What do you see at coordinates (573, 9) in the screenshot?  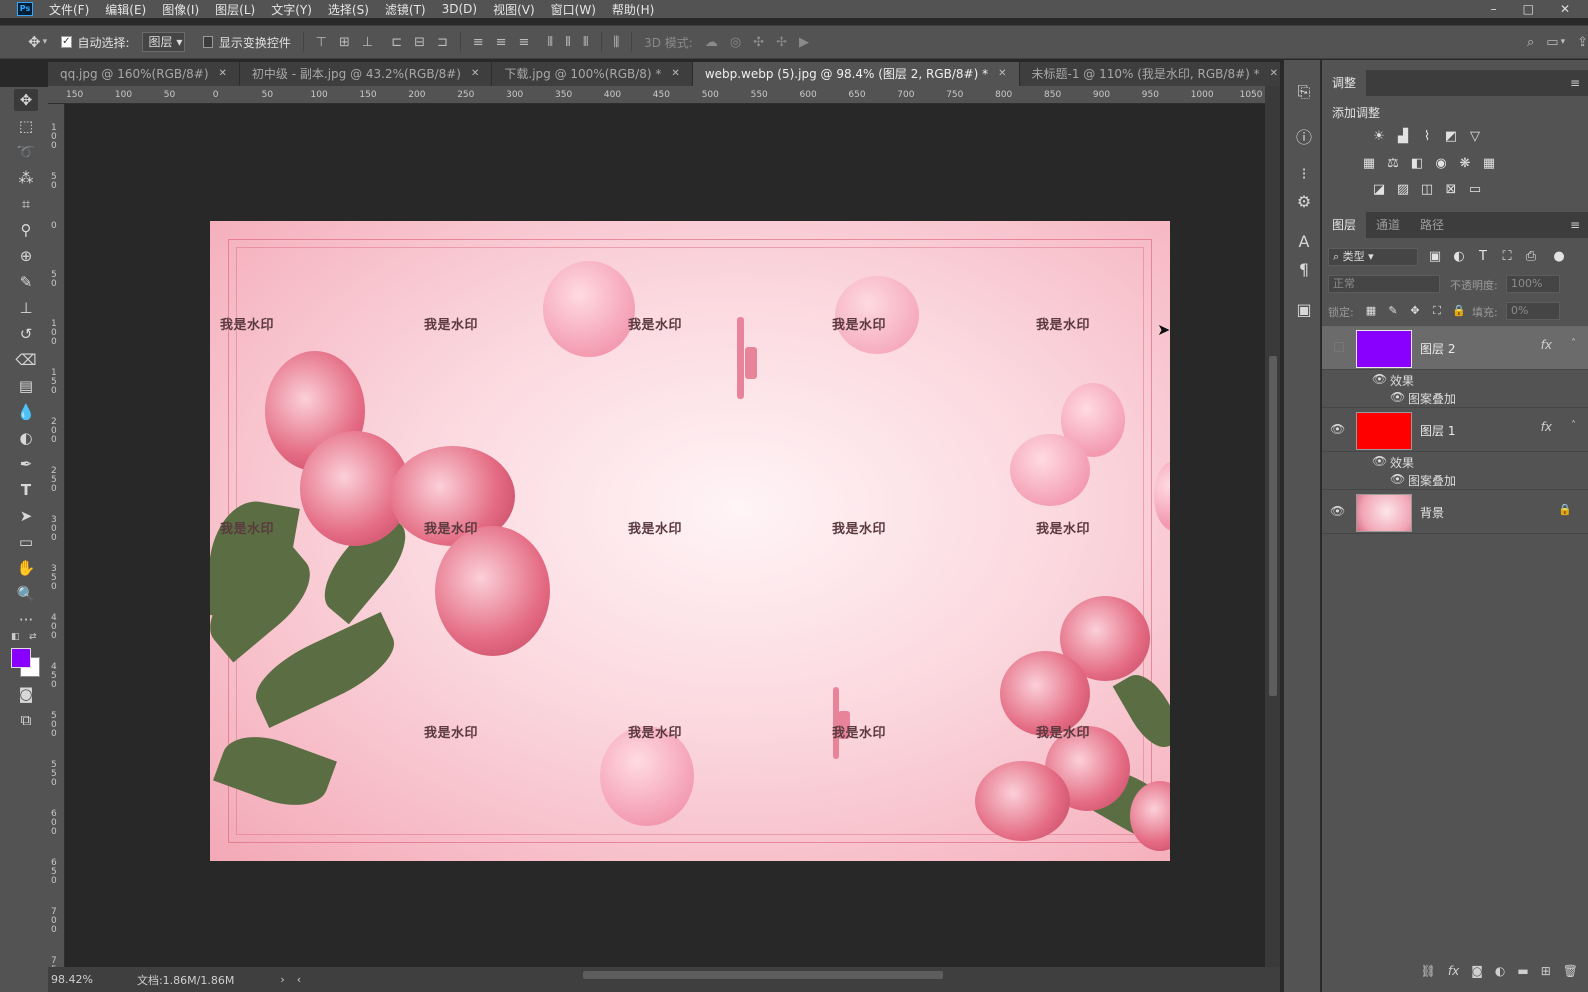 I see `menu-window: 窗口(W)` at bounding box center [573, 9].